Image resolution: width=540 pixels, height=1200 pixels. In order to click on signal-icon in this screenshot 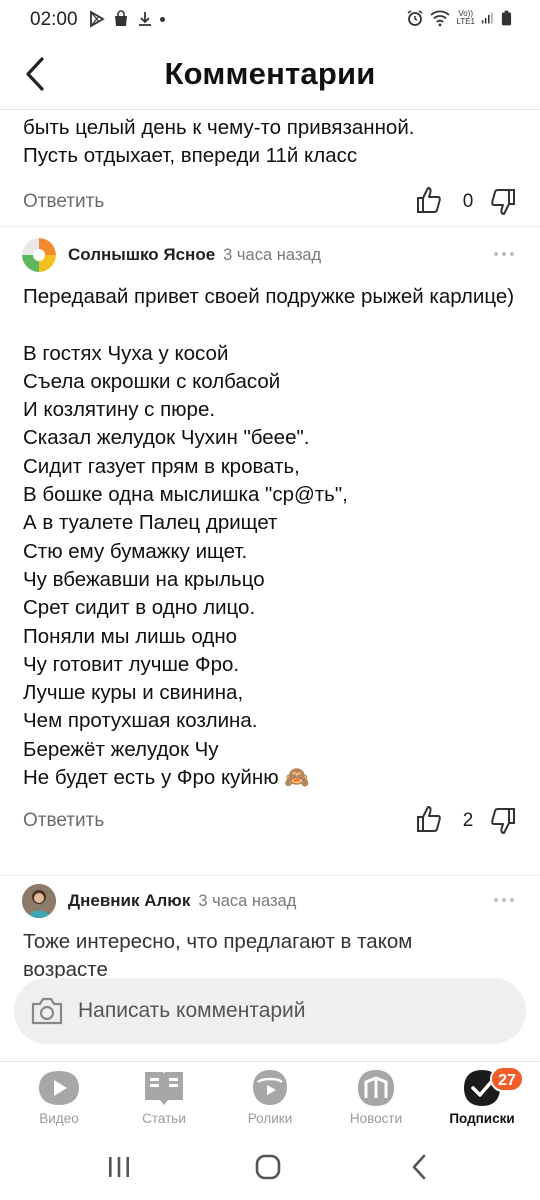, I will do `click(487, 18)`.